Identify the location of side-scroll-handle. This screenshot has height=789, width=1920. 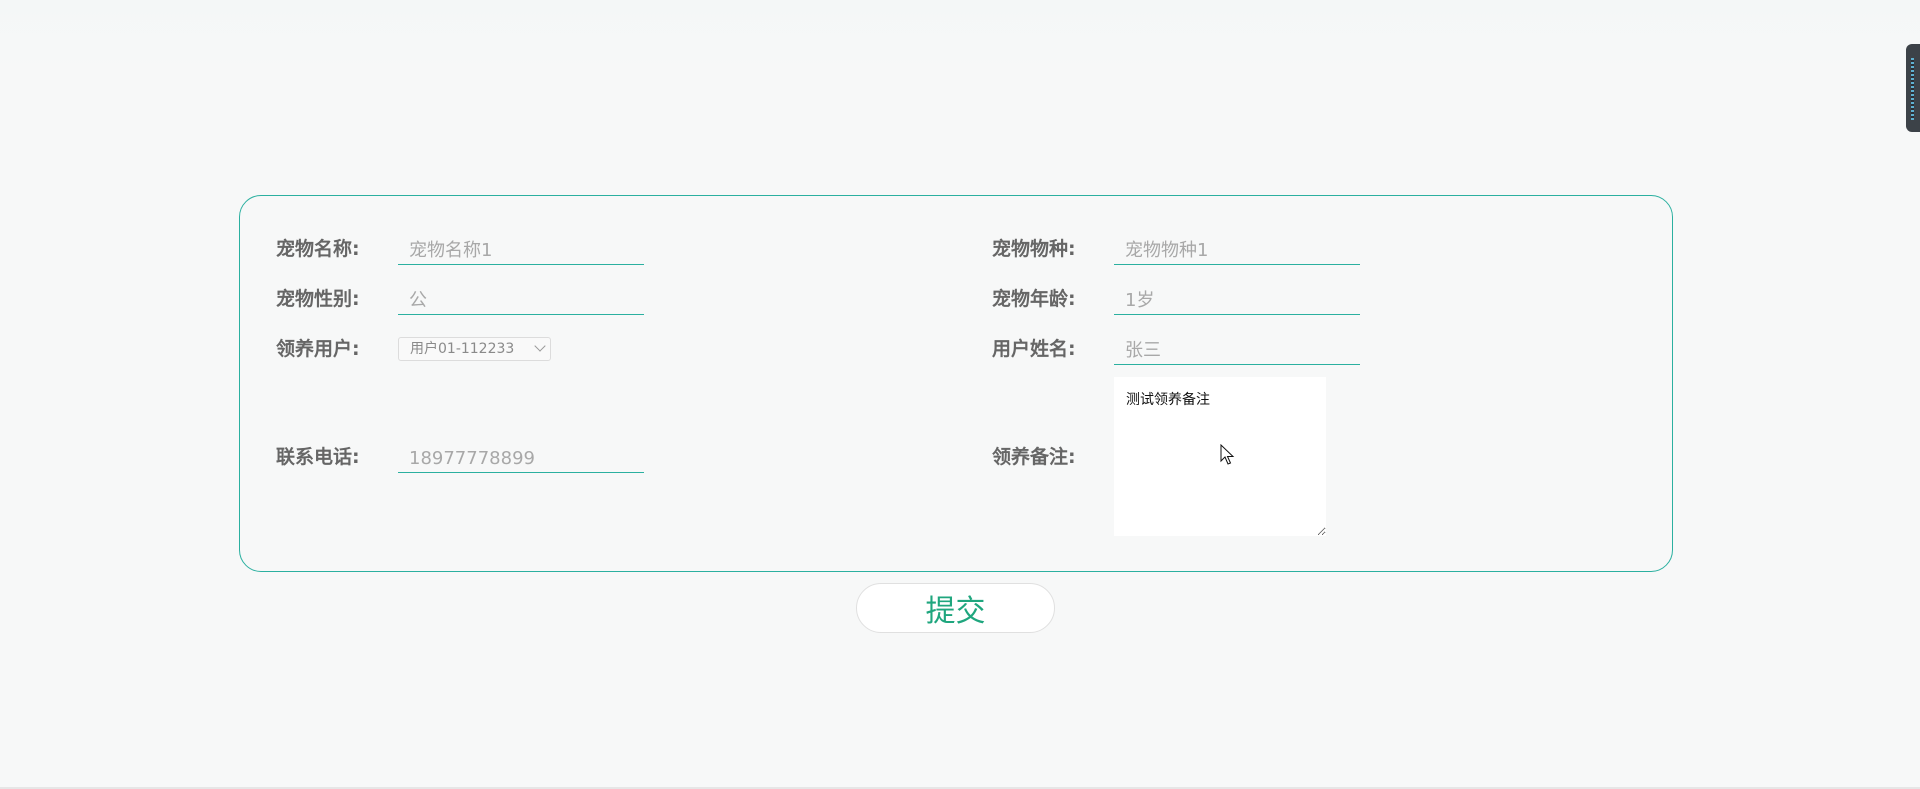
(1913, 88).